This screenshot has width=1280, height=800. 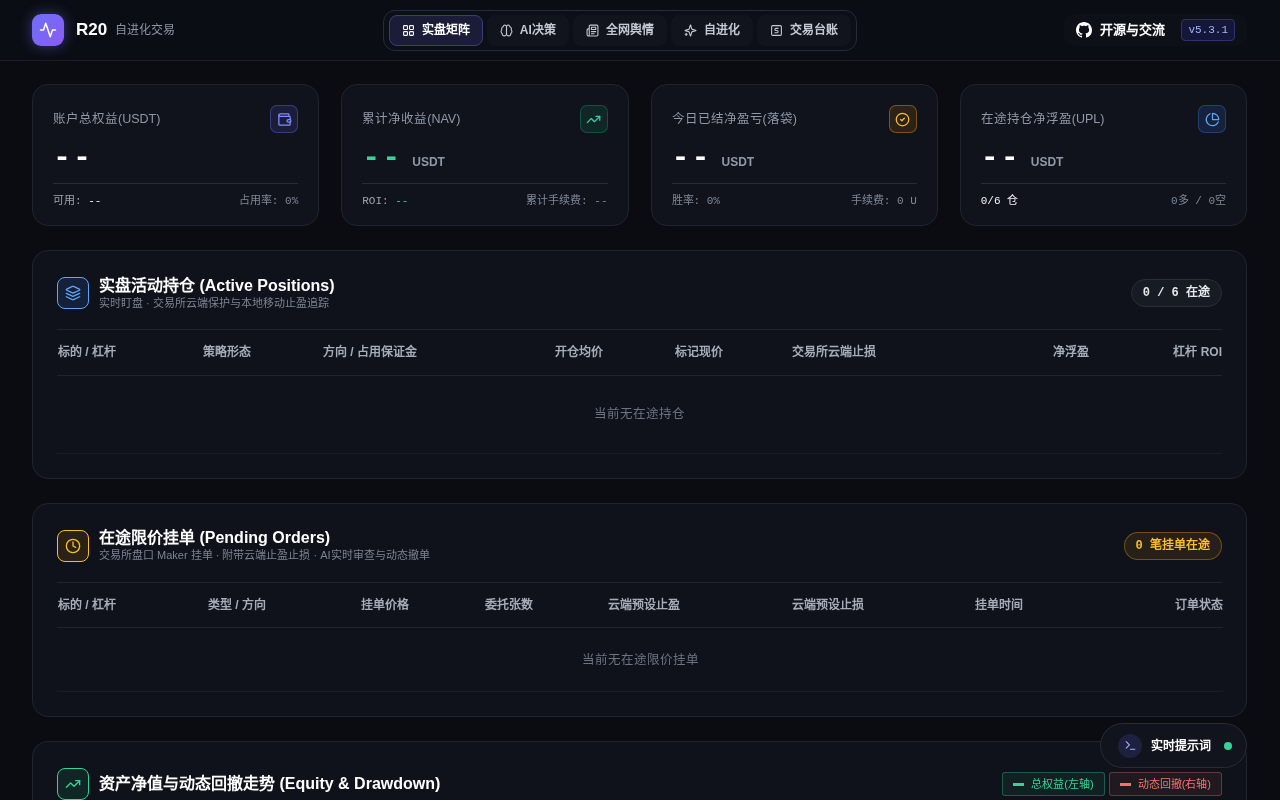 What do you see at coordinates (579, 352) in the screenshot?
I see `column-header: 开仓均价` at bounding box center [579, 352].